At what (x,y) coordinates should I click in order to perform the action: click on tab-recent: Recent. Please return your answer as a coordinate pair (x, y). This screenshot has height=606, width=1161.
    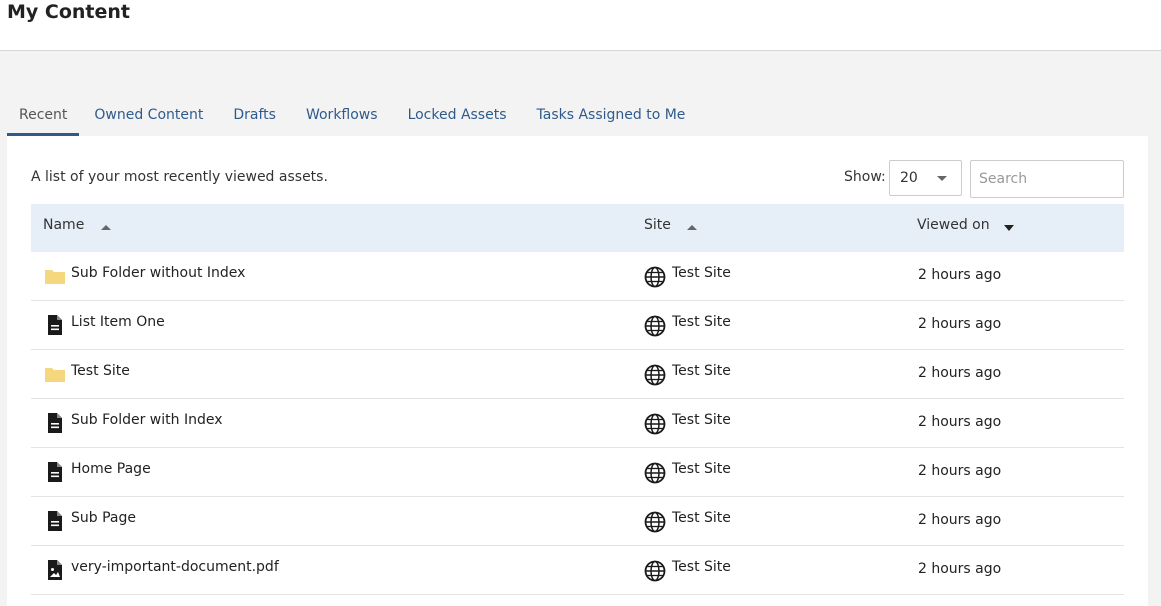
    Looking at the image, I should click on (43, 118).